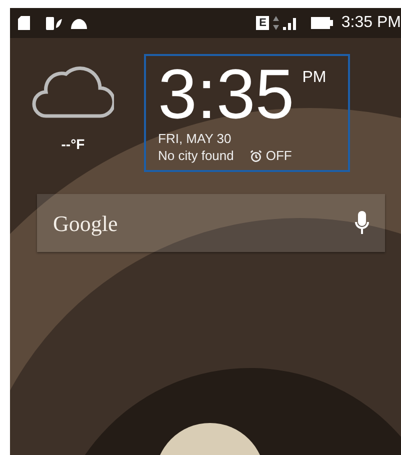 Image resolution: width=401 pixels, height=455 pixels. Describe the element at coordinates (73, 144) in the screenshot. I see `temperature: --°F` at that location.